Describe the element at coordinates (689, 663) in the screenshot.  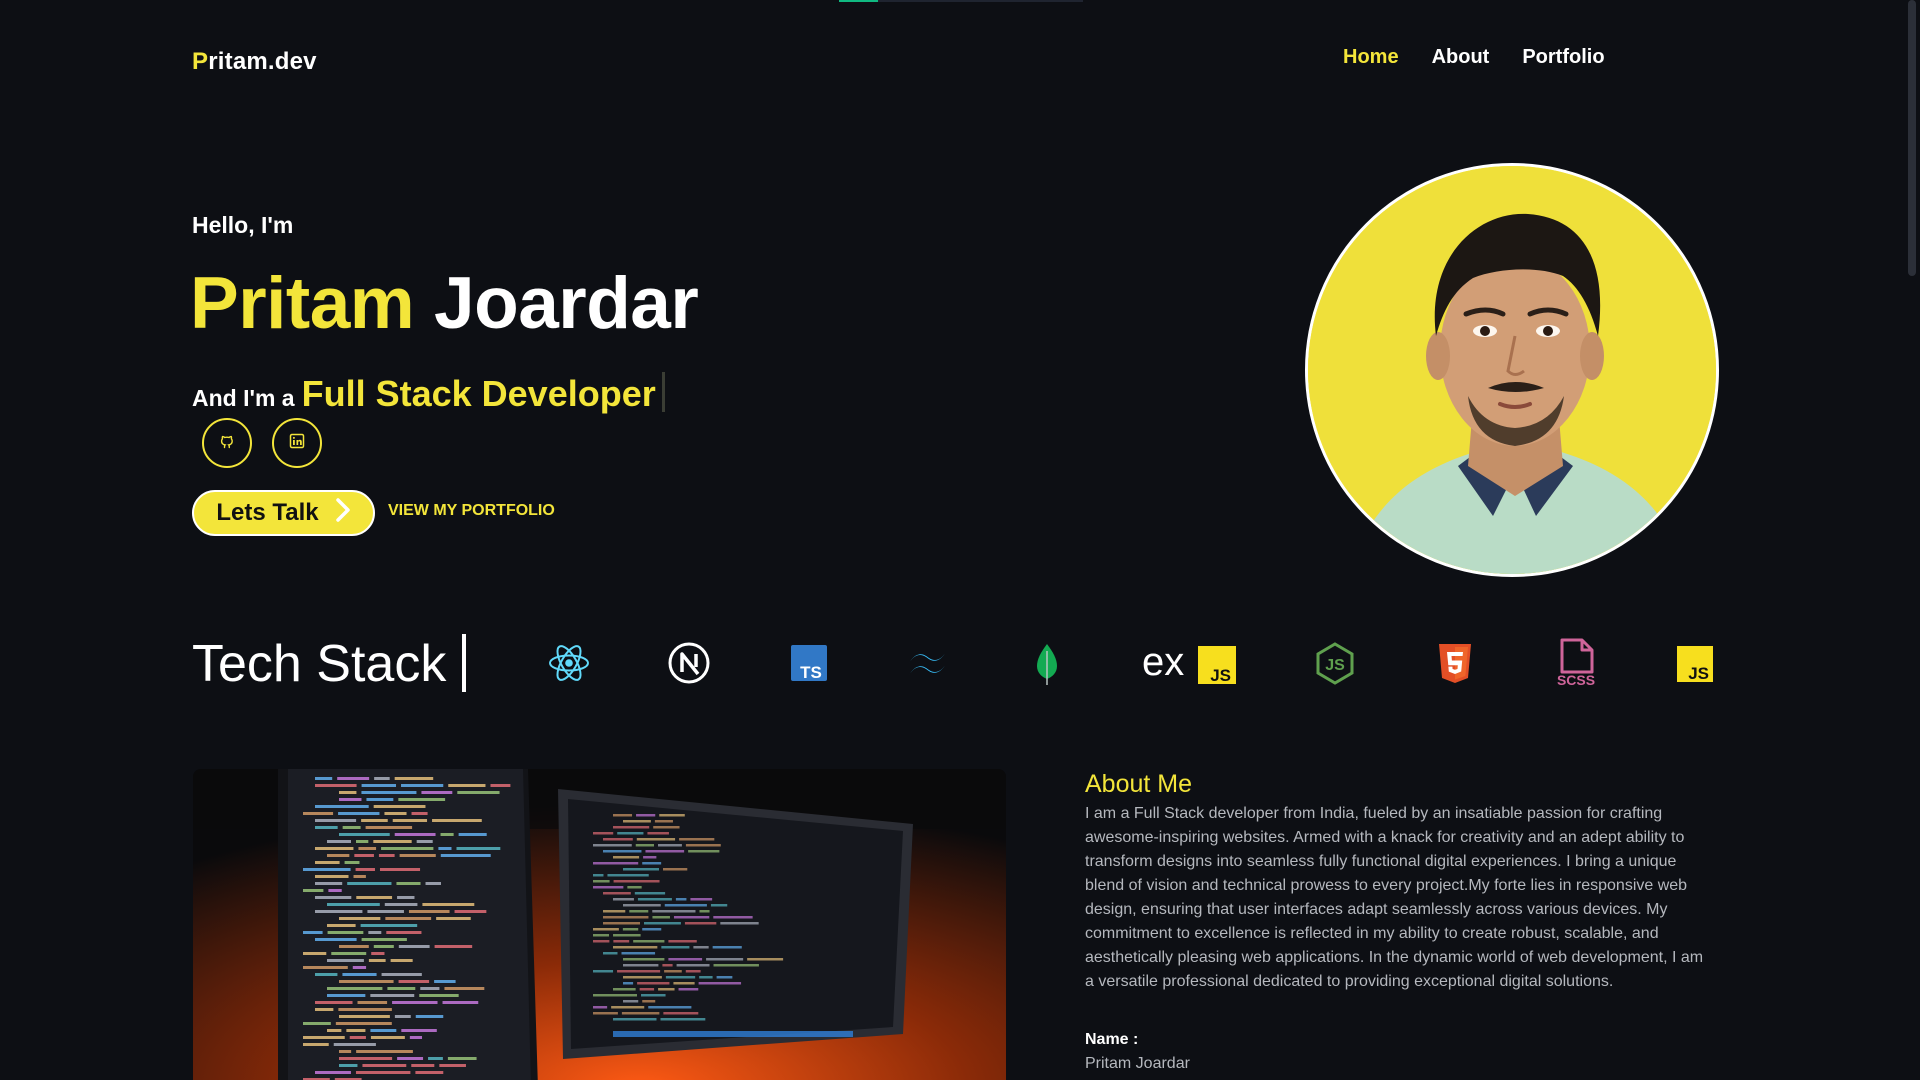
I see `nextjs-icon` at that location.